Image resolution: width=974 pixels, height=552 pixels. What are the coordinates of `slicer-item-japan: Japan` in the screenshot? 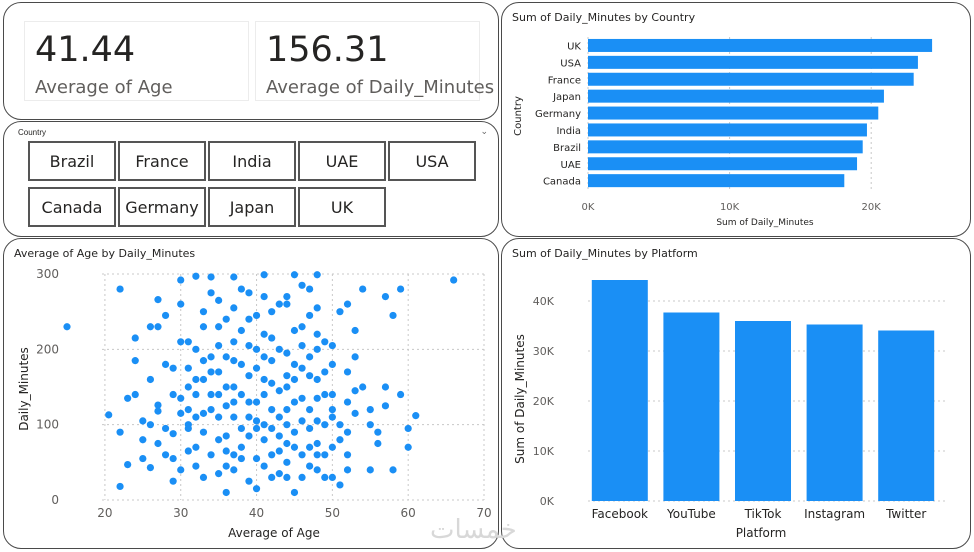 It's located at (252, 207).